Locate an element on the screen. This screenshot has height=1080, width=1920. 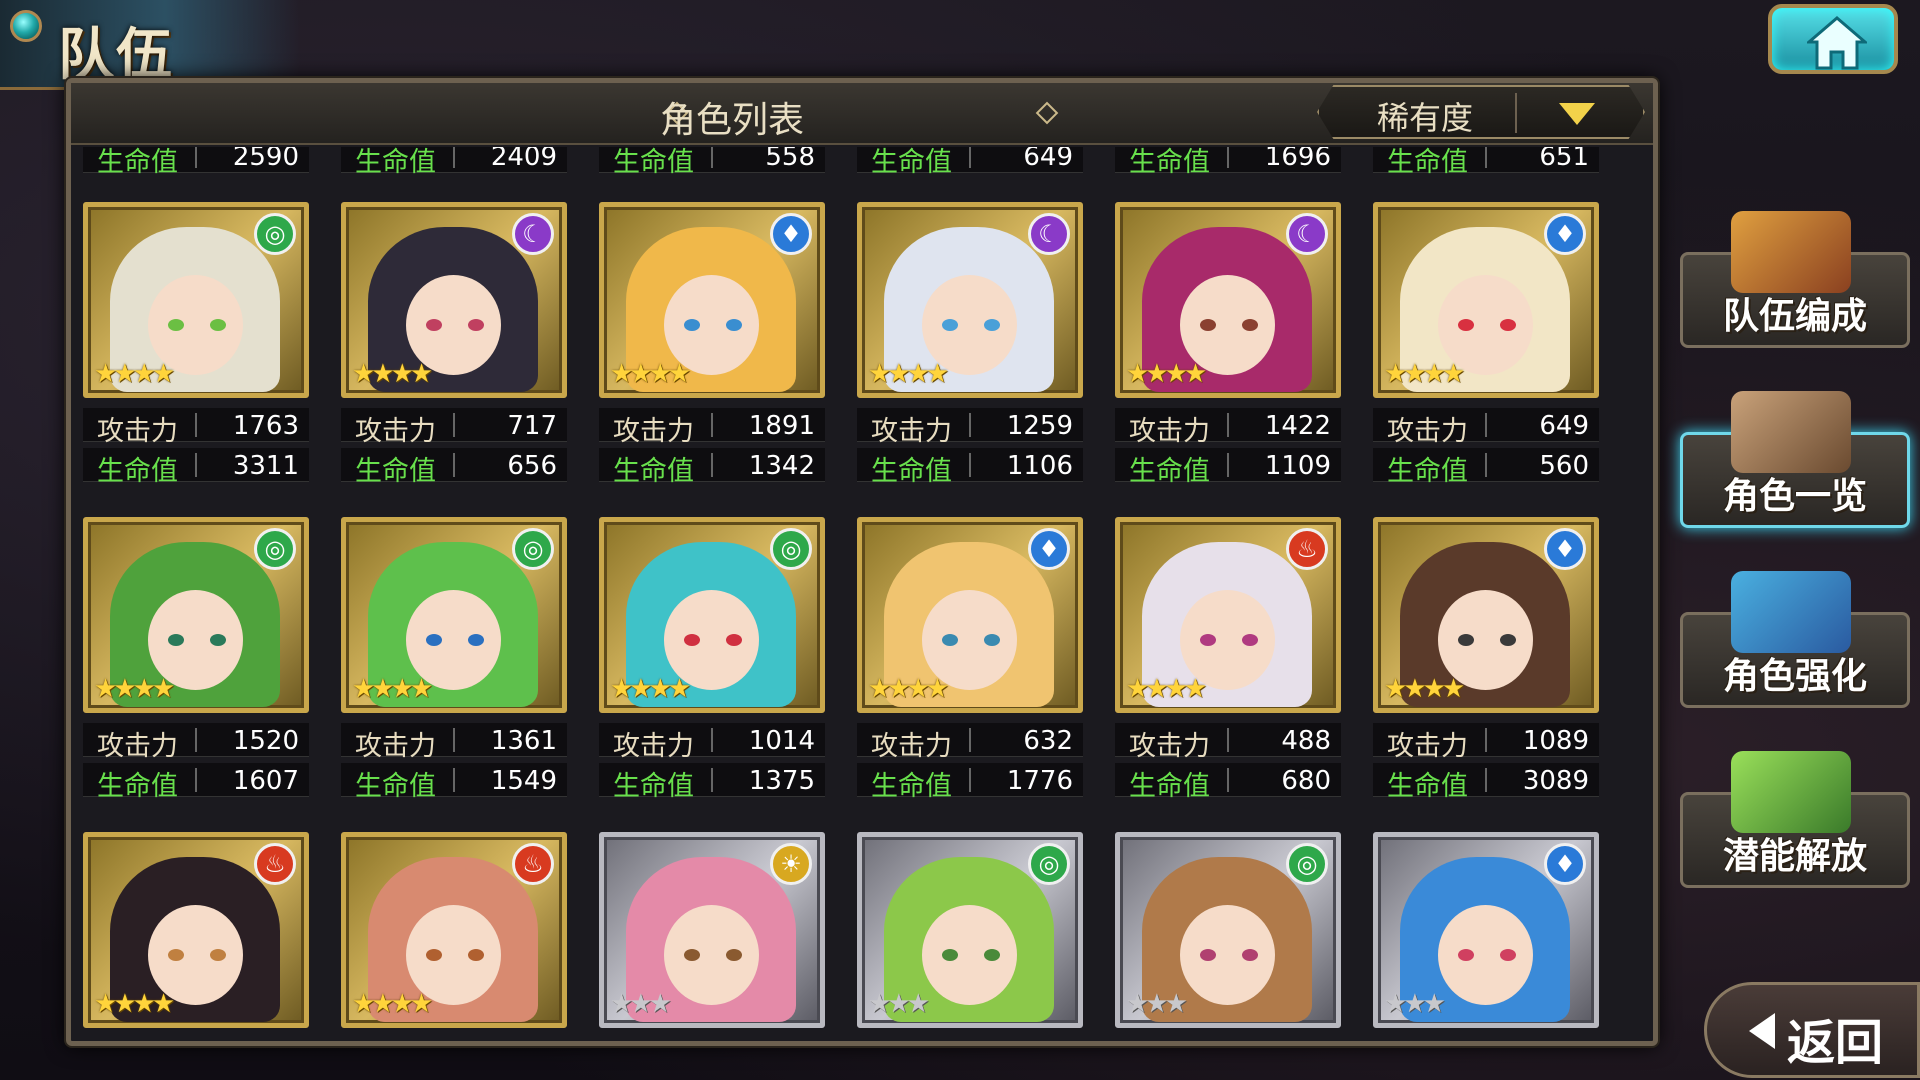
stat-hp-partial: 生命值 558 is located at coordinates (712, 162).